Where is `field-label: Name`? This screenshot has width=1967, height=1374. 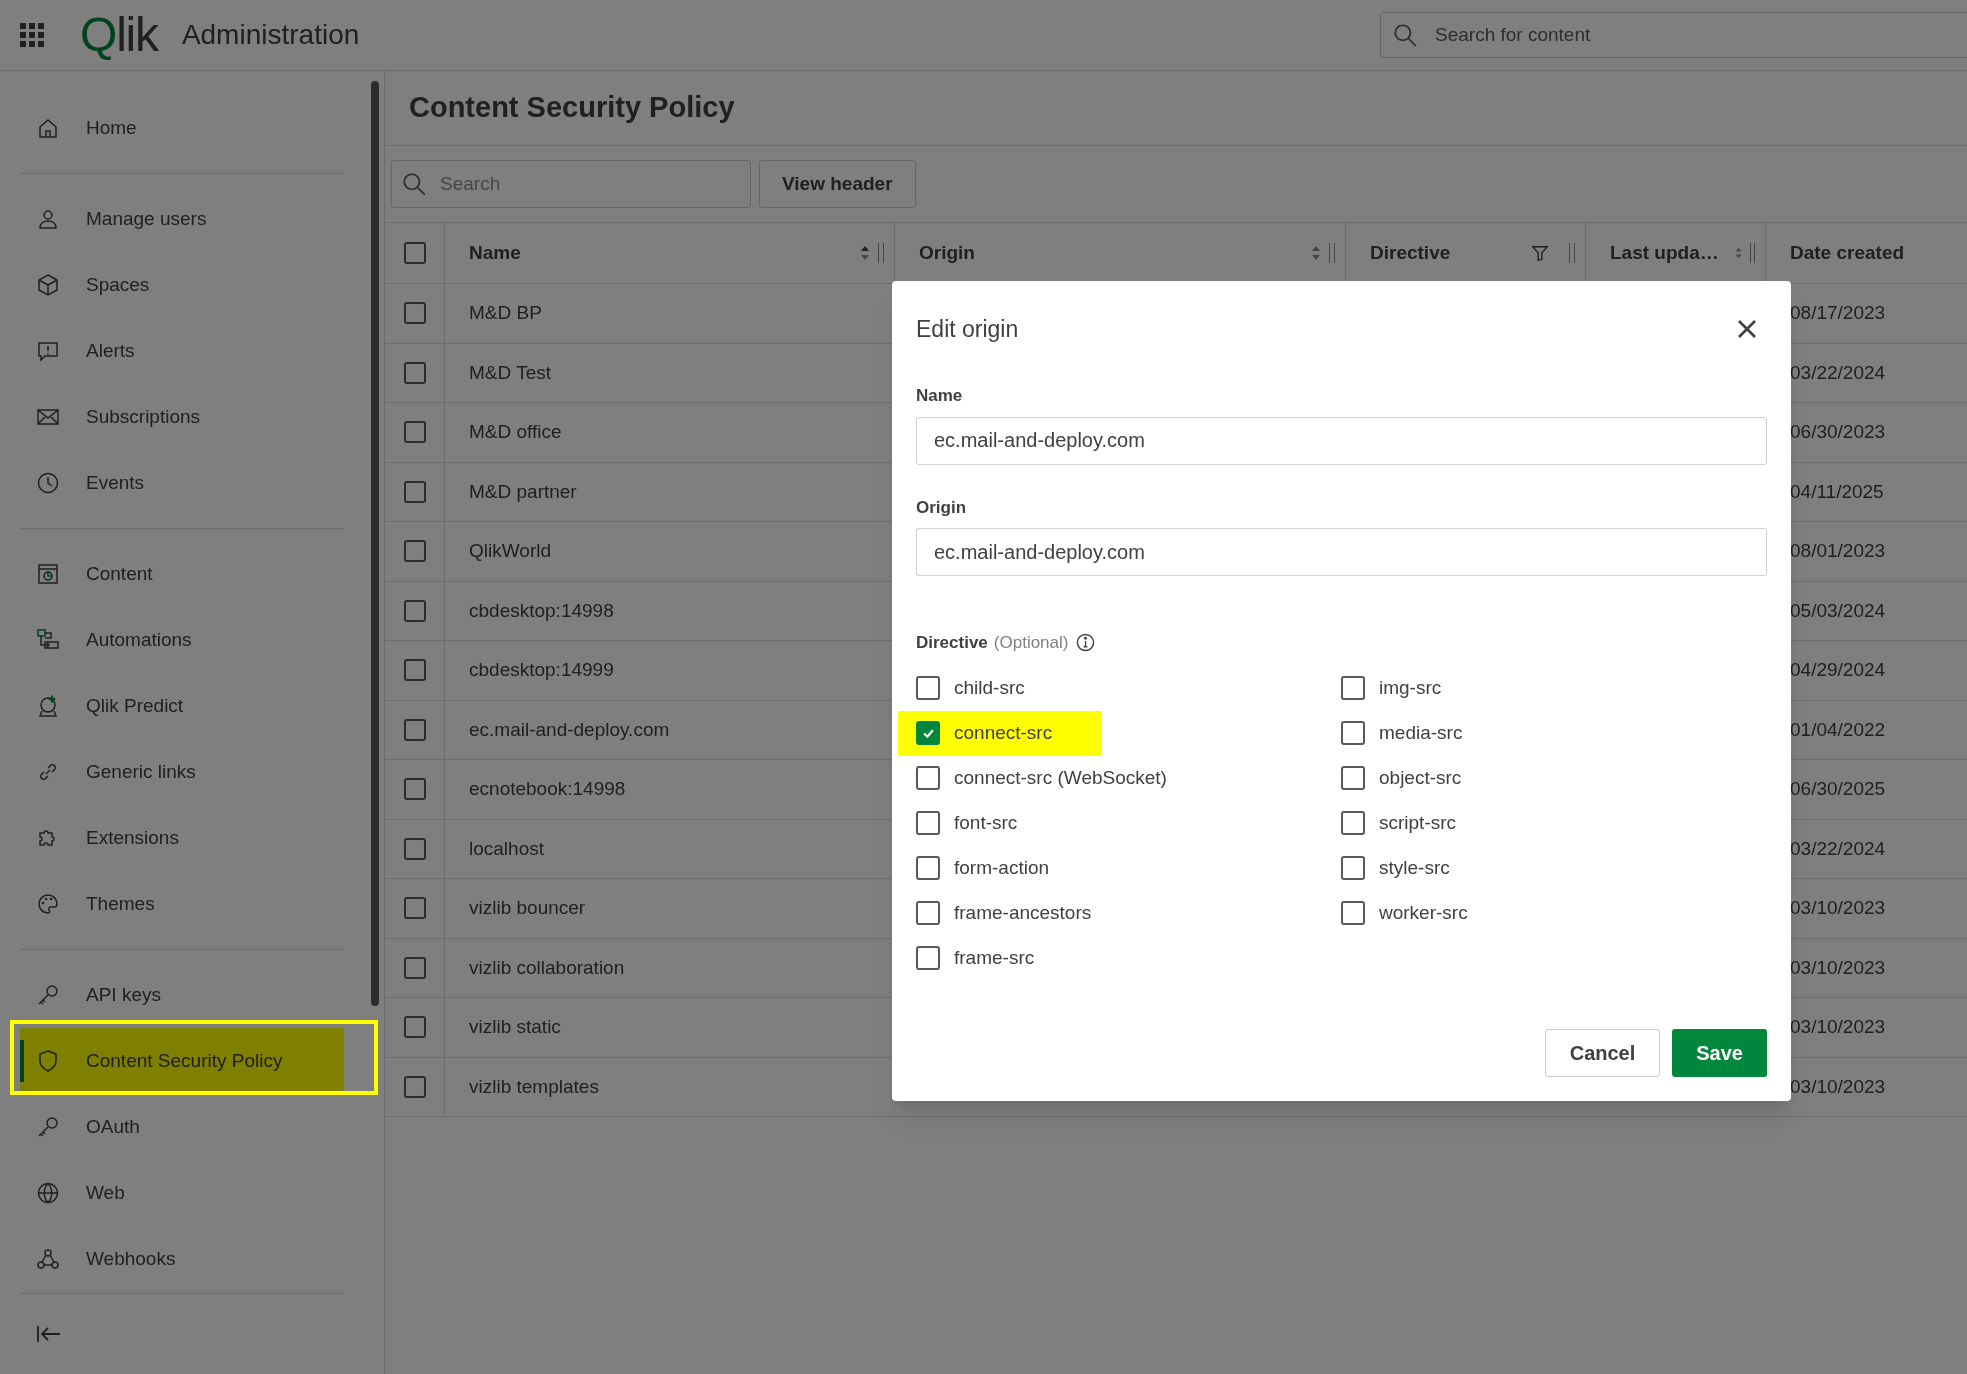 field-label: Name is located at coordinates (939, 396).